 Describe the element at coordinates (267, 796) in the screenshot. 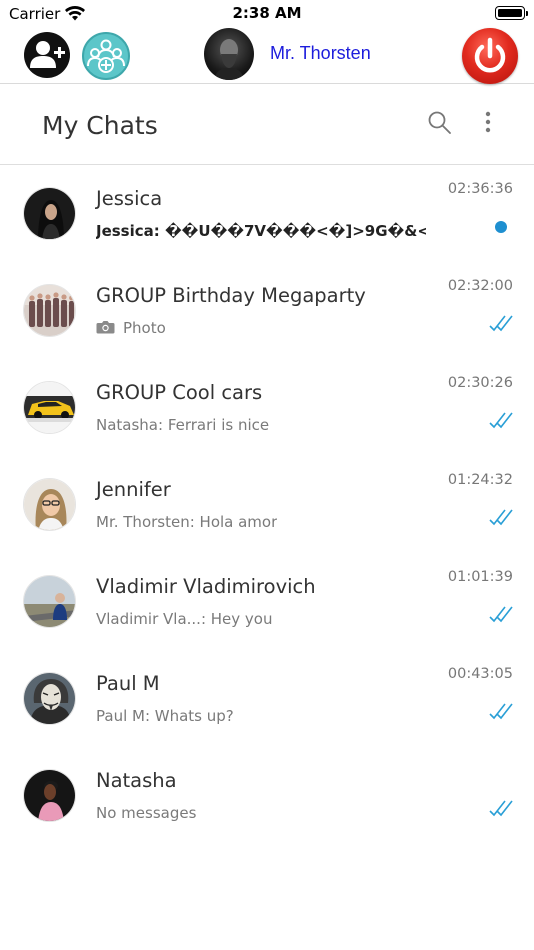

I see `chat-row: Natasha No messages` at that location.